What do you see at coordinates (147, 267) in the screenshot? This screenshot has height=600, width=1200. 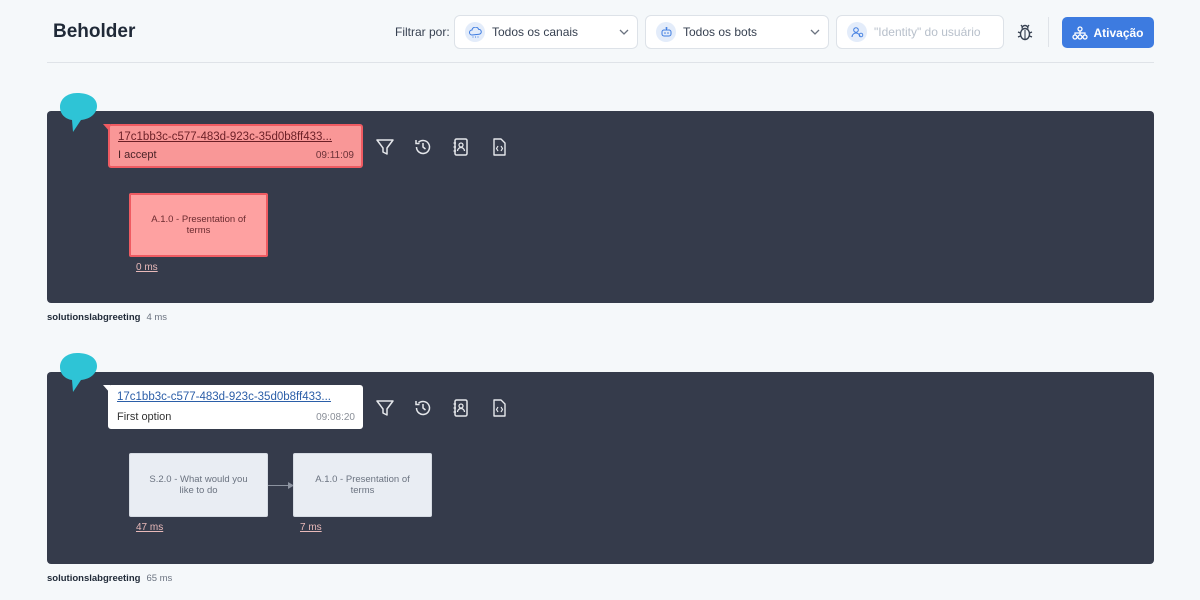 I see `state-duration-link: 0 ms` at bounding box center [147, 267].